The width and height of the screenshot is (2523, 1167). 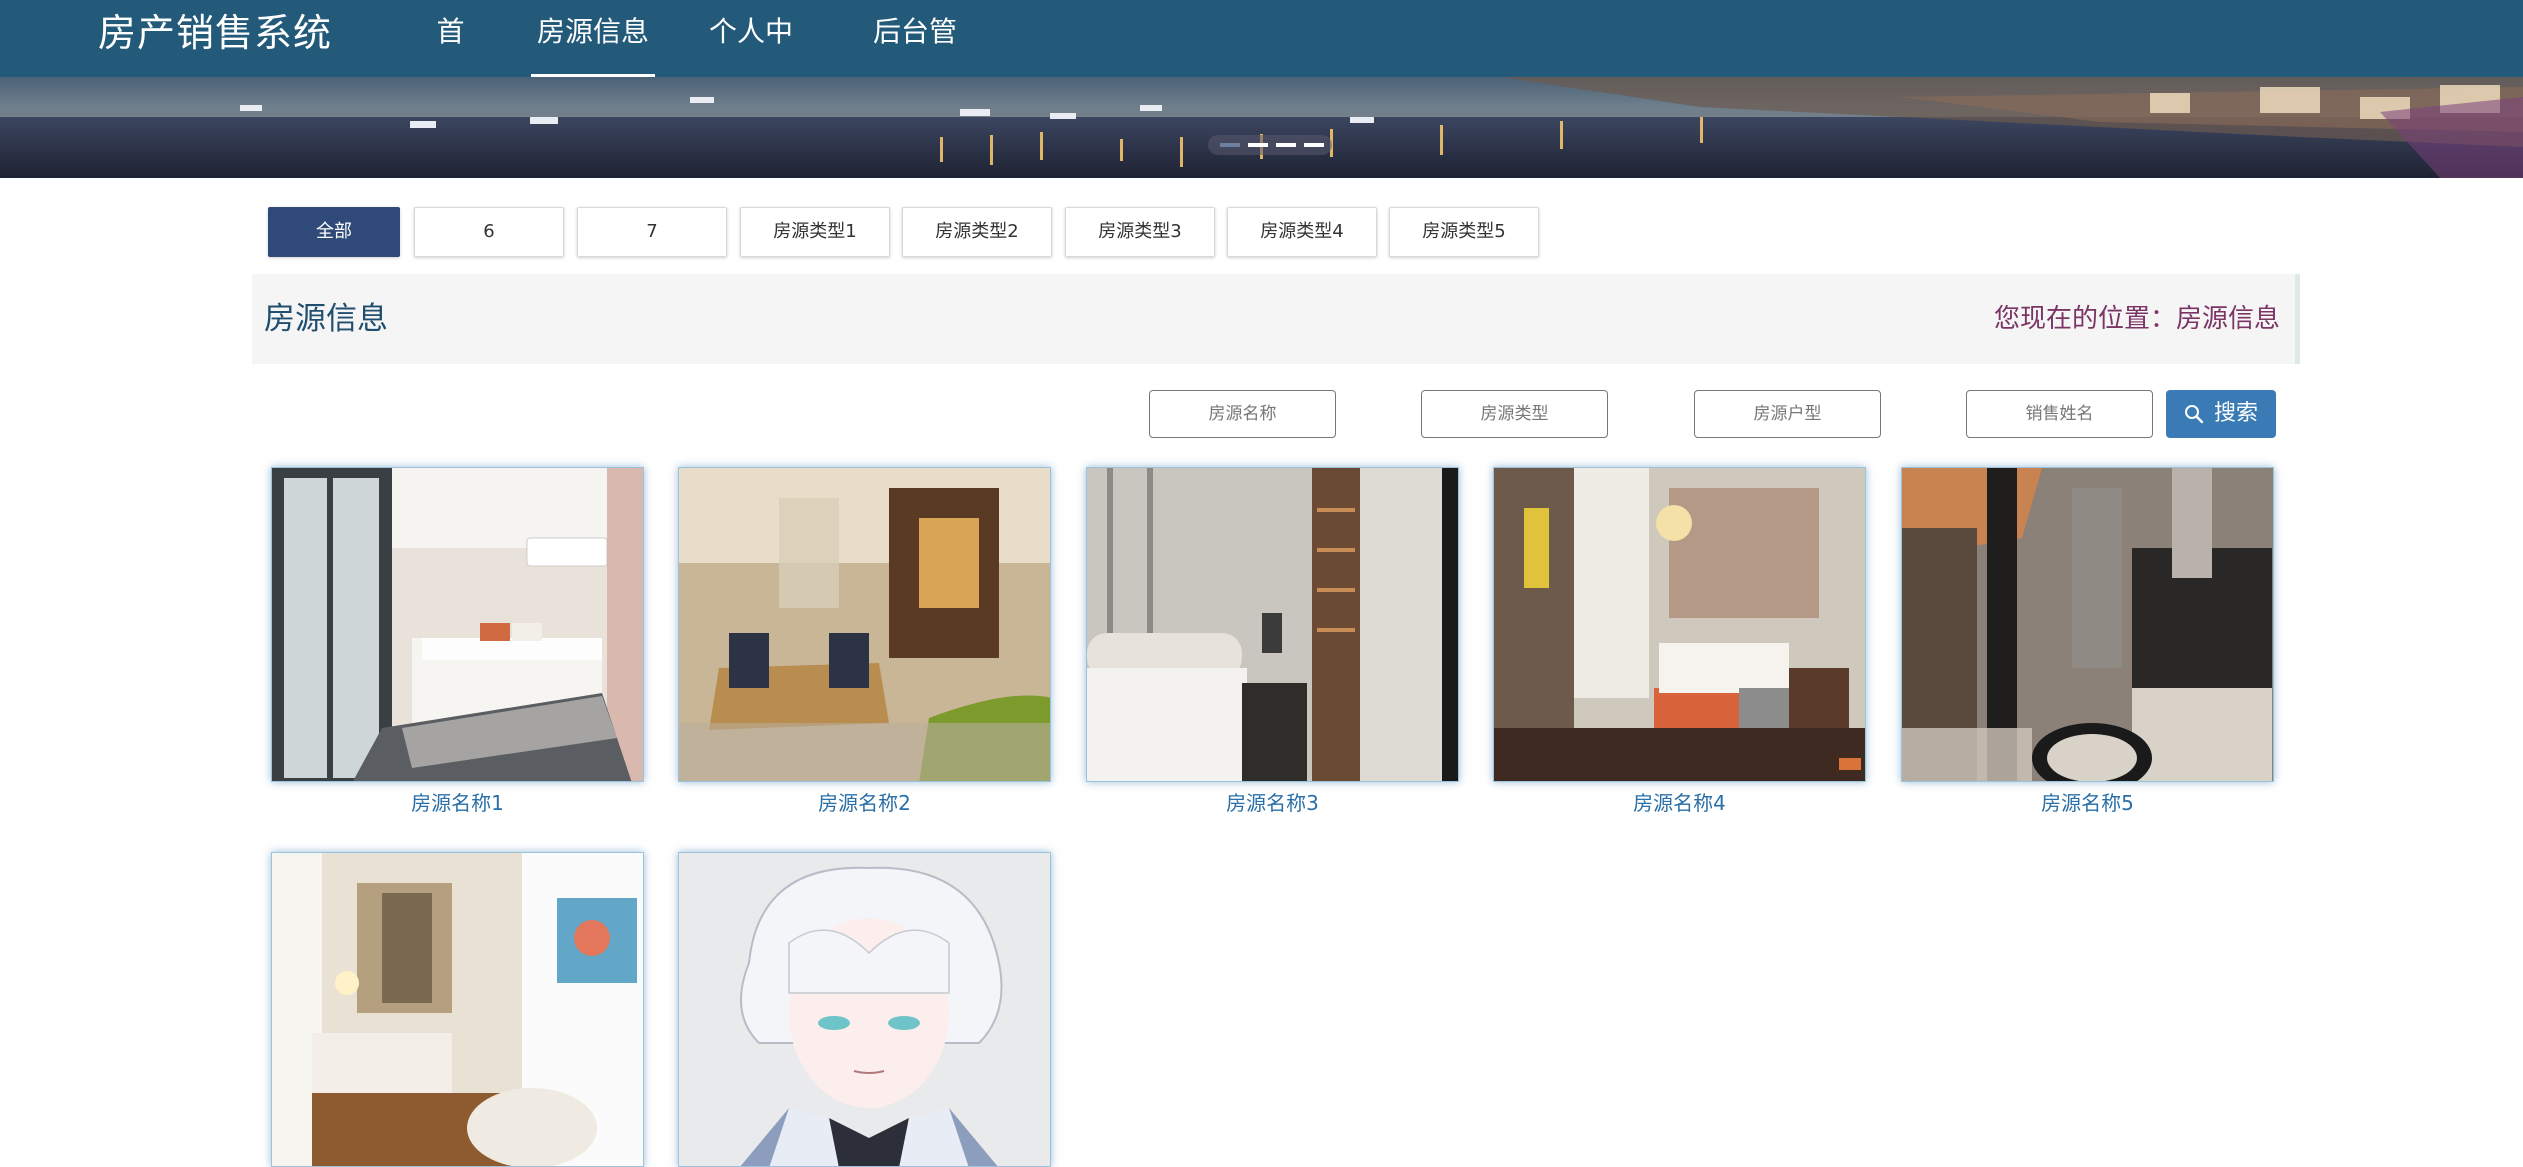 What do you see at coordinates (489, 232) in the screenshot?
I see `category-6: 6` at bounding box center [489, 232].